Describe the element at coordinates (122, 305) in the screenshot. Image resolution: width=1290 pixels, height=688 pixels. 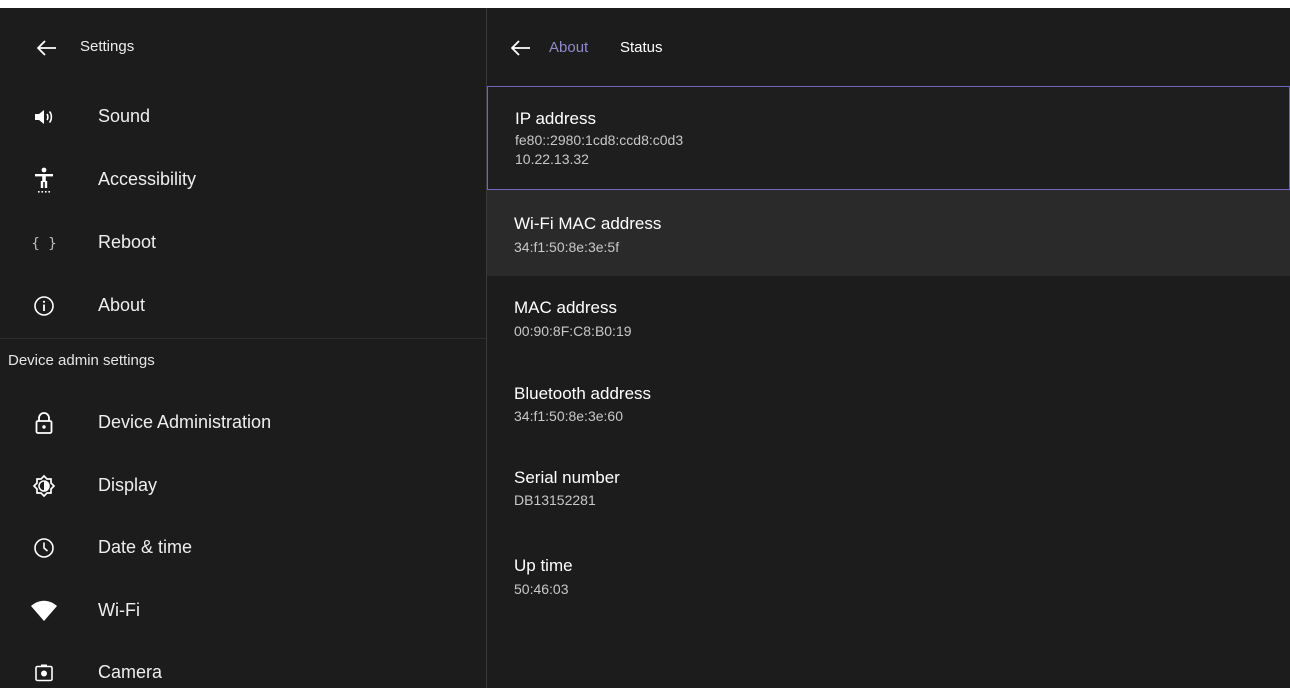
I see `sidebar-item-label: About` at that location.